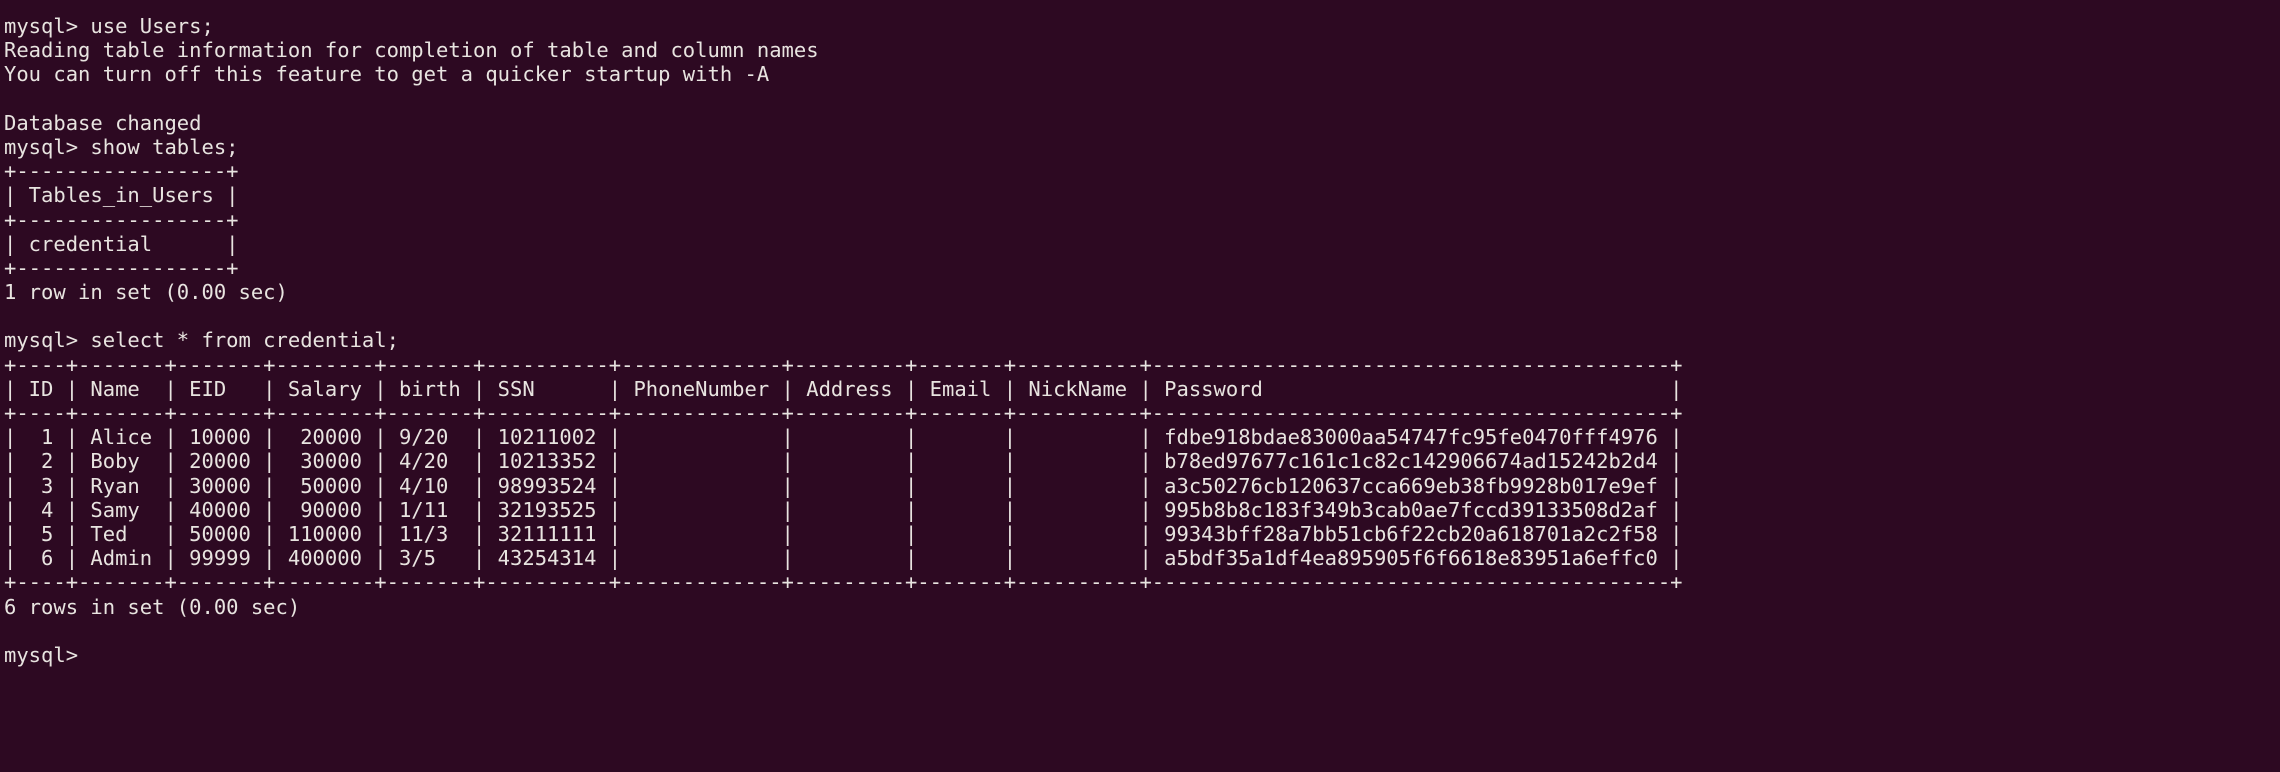 The width and height of the screenshot is (2280, 772). I want to click on terminal-line: mysql>, so click(47, 654).